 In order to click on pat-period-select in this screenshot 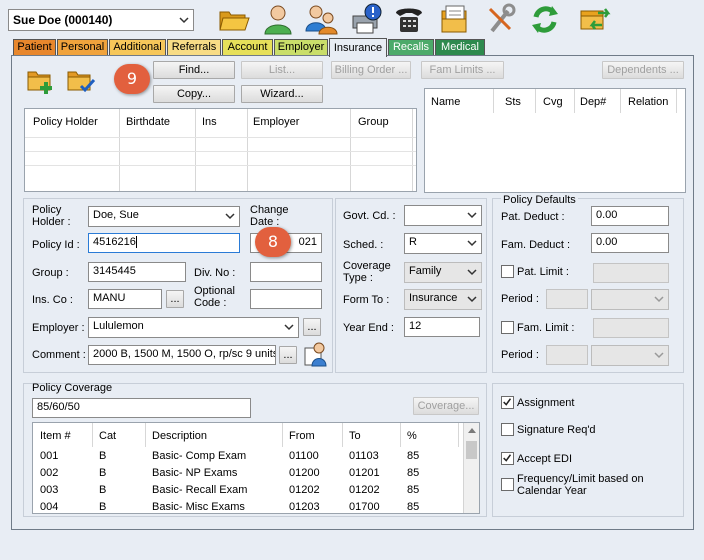, I will do `click(630, 299)`.